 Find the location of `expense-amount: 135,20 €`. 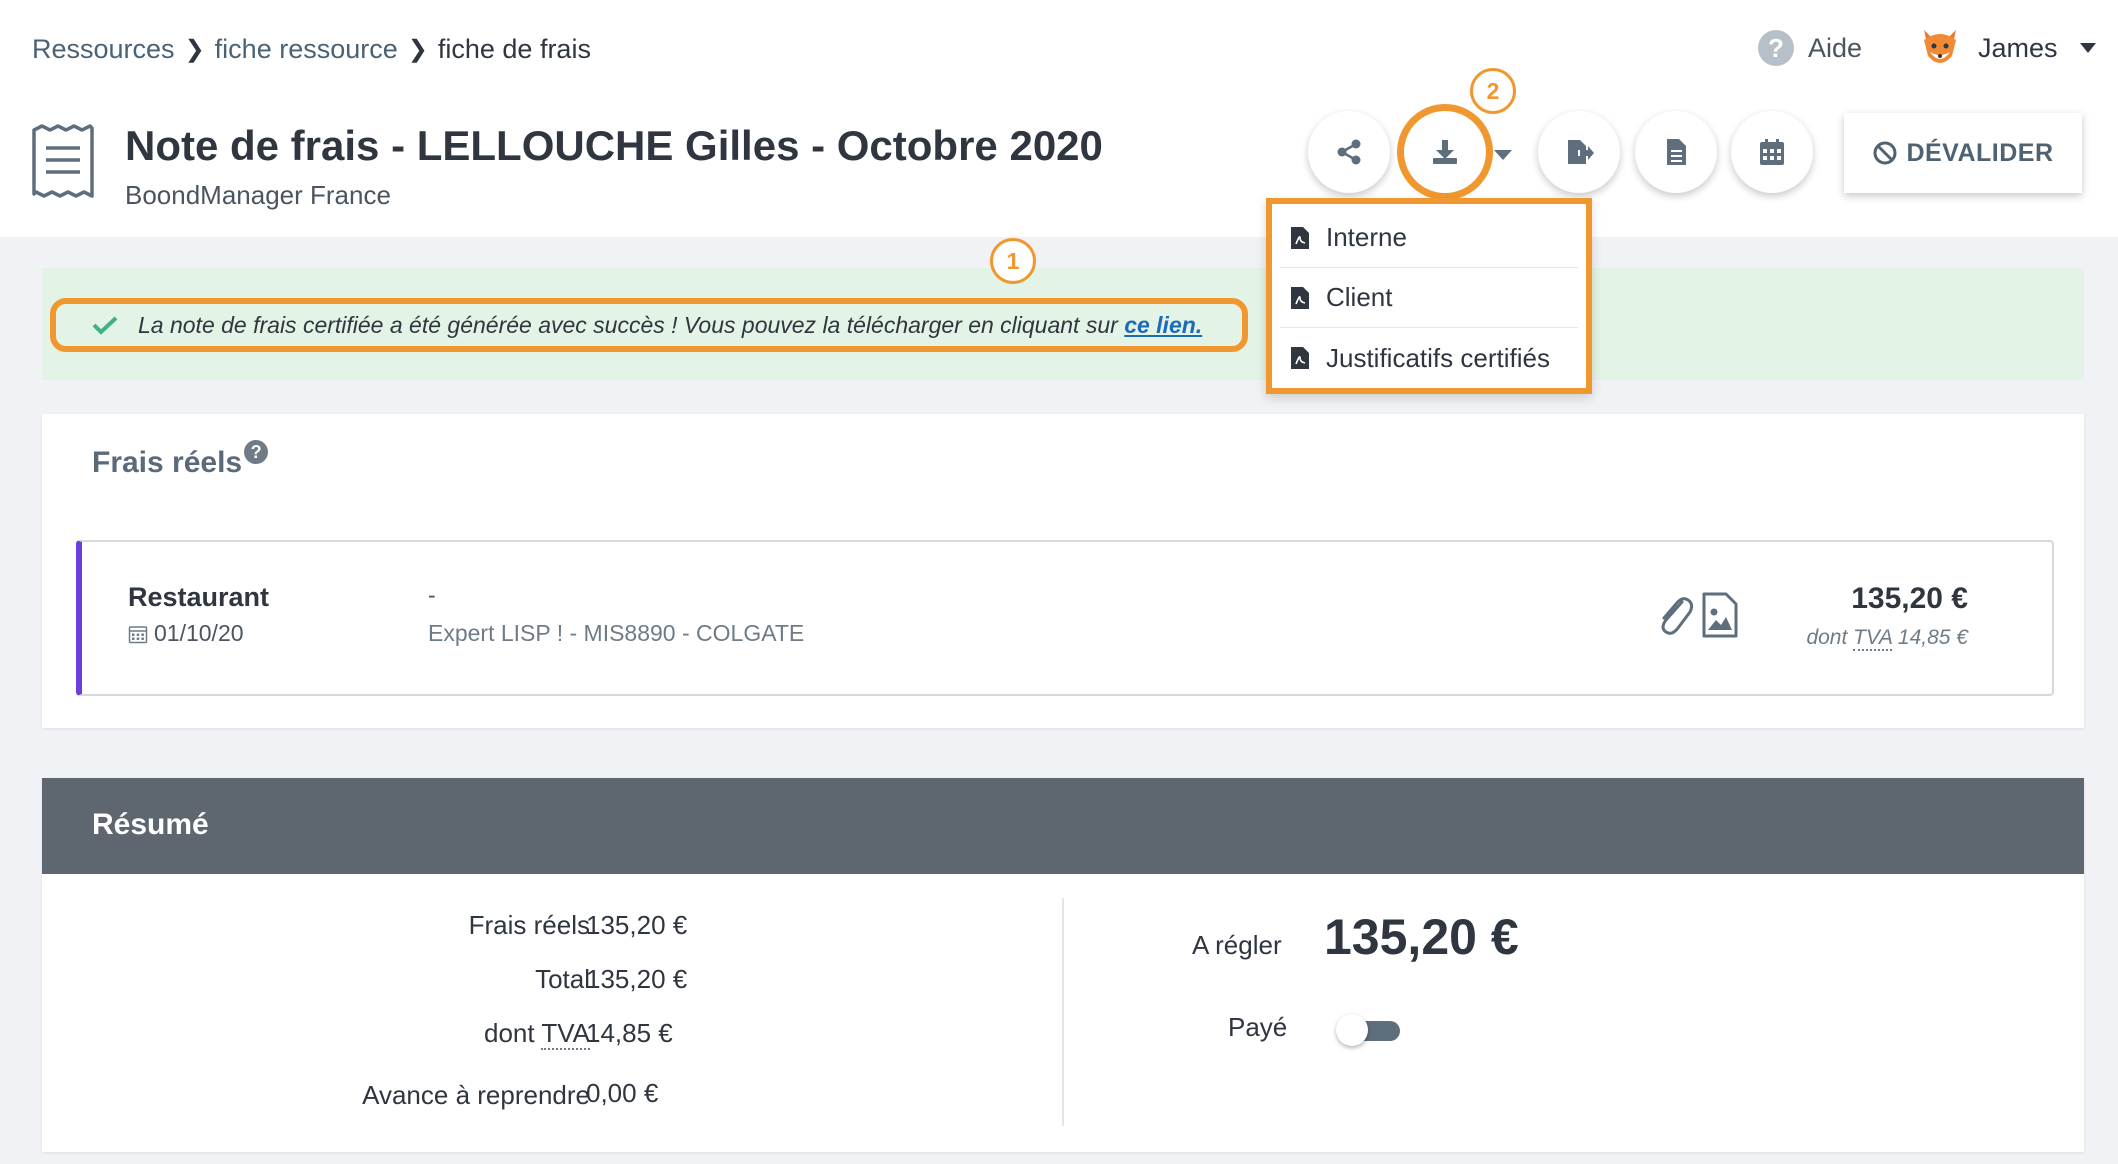

expense-amount: 135,20 € is located at coordinates (1909, 598).